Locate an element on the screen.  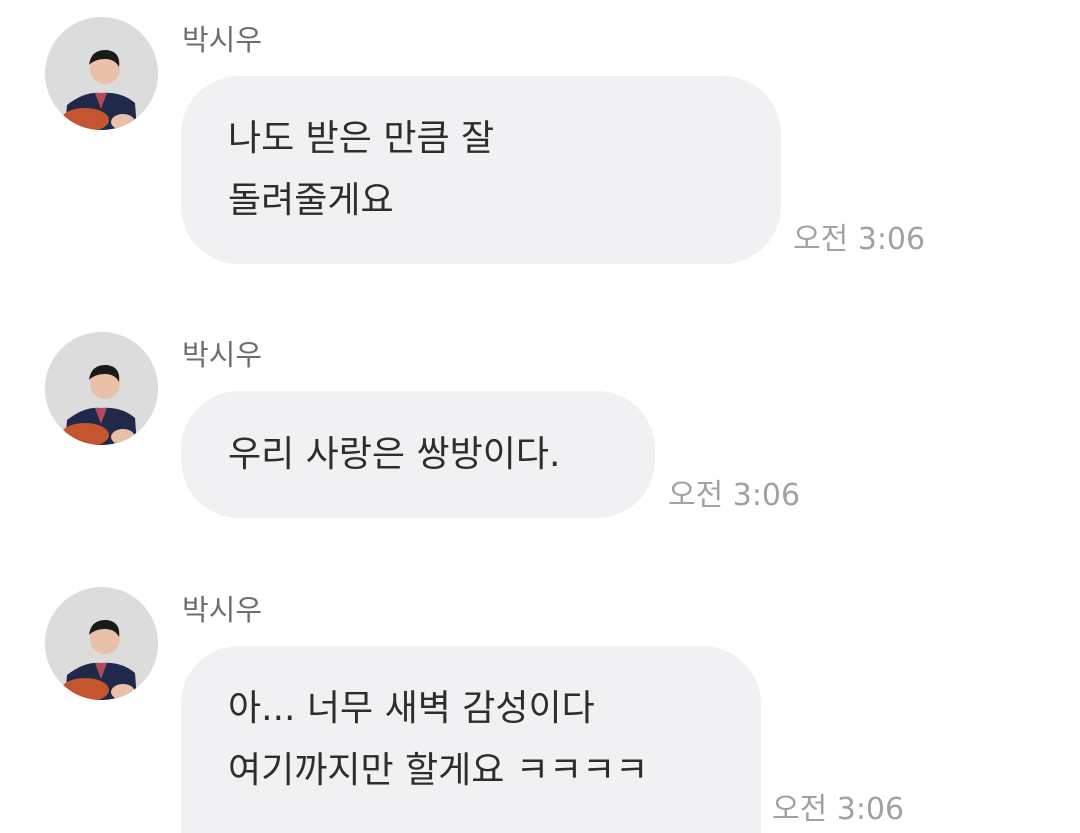
sender-name: 박시우 is located at coordinates (222, 610).